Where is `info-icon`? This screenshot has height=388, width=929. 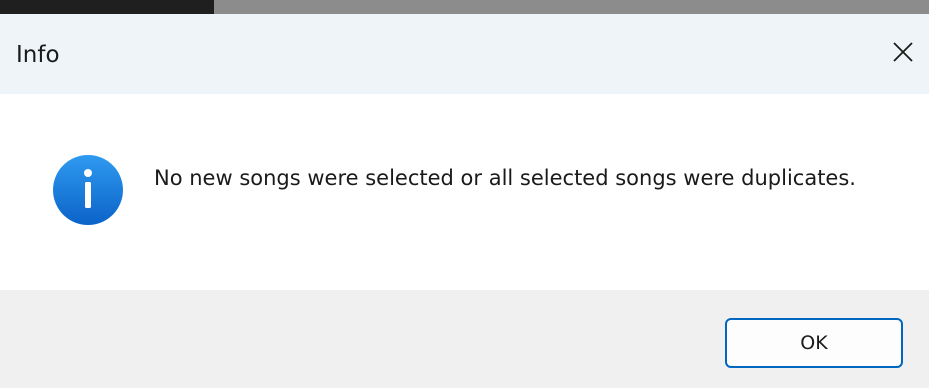 info-icon is located at coordinates (88, 190).